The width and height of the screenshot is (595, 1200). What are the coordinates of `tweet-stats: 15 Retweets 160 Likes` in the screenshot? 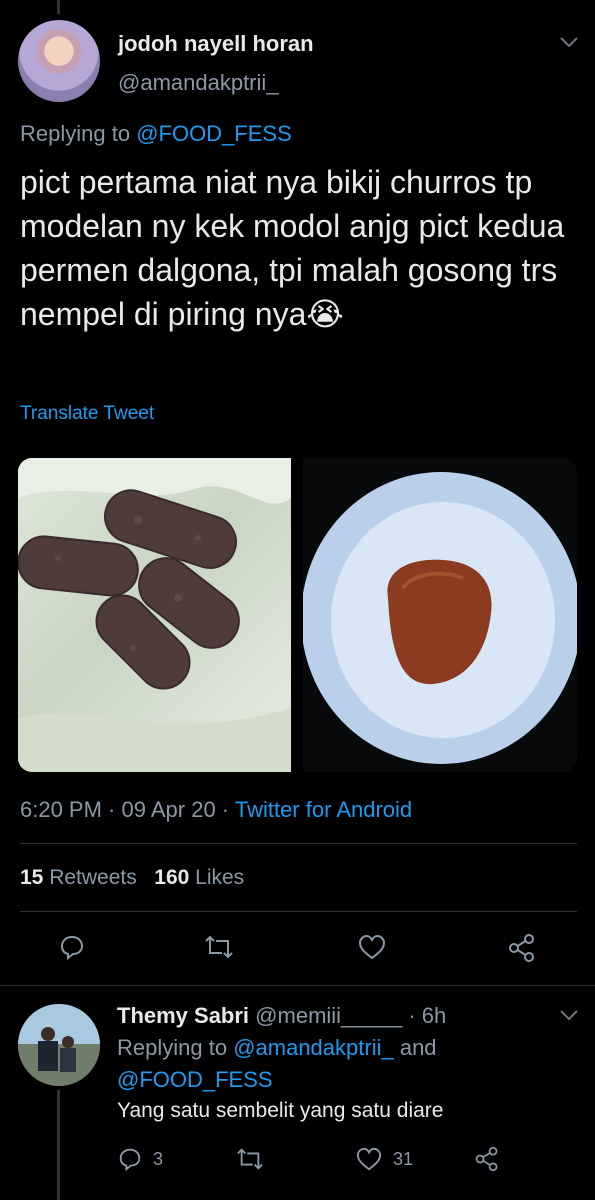 It's located at (132, 878).